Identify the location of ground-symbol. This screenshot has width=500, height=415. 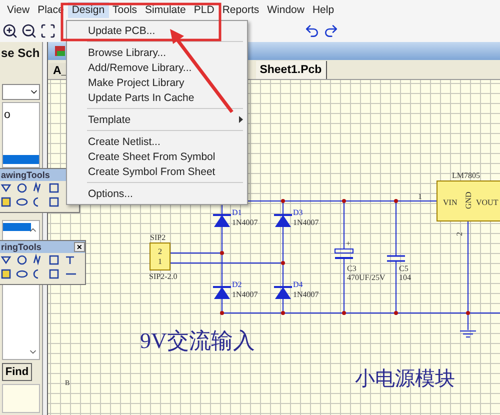
(468, 334).